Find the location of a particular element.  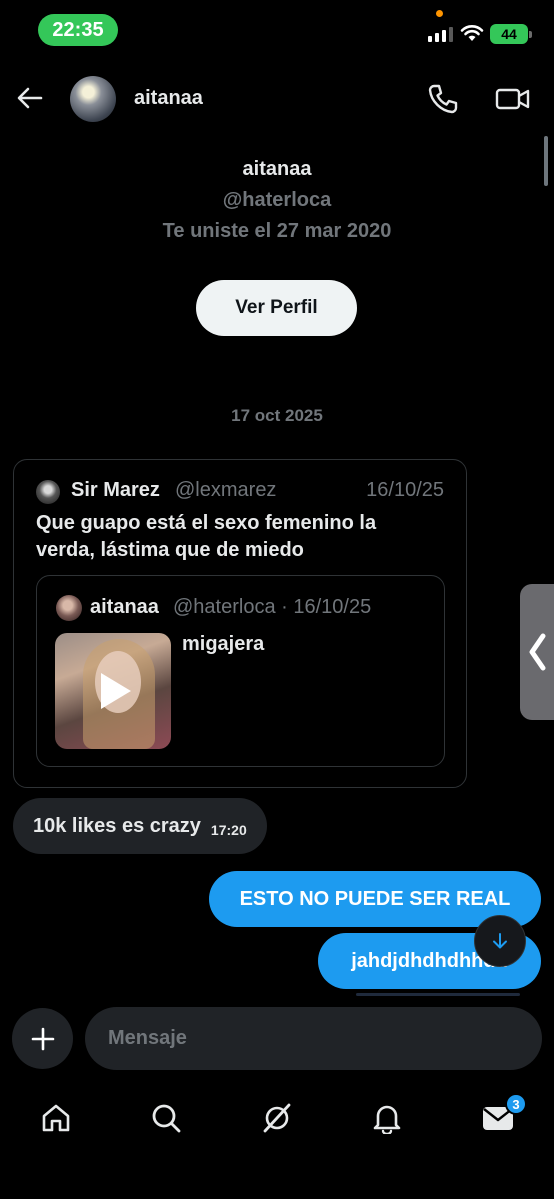

plus-icon is located at coordinates (42, 1038).